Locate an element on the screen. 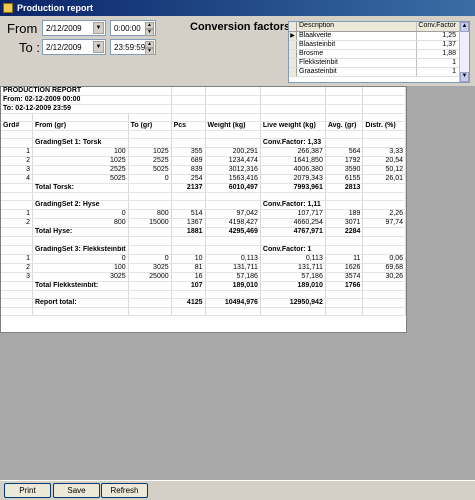  grid-row: Graasteinbit 1 is located at coordinates (379, 72).